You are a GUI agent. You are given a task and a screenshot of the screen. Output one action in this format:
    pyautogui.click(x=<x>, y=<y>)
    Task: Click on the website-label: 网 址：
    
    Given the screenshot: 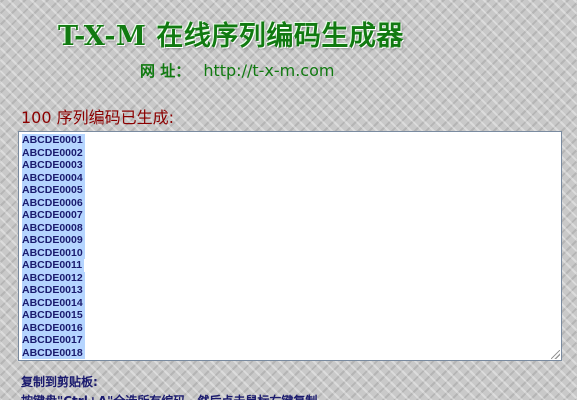 What is the action you would take?
    pyautogui.click(x=165, y=71)
    